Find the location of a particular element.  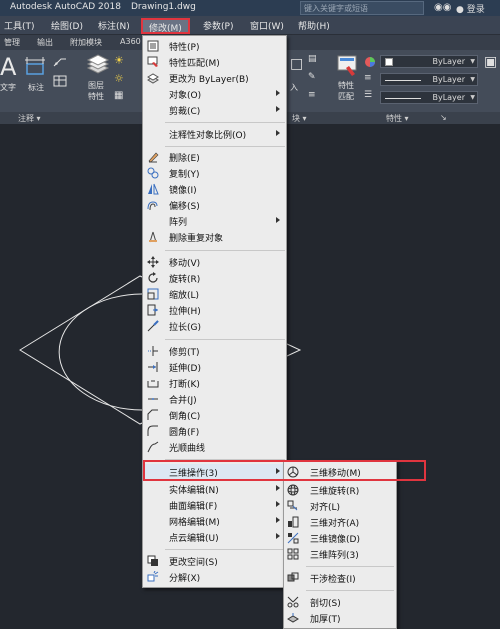

interference-check-icon is located at coordinates (293, 577).